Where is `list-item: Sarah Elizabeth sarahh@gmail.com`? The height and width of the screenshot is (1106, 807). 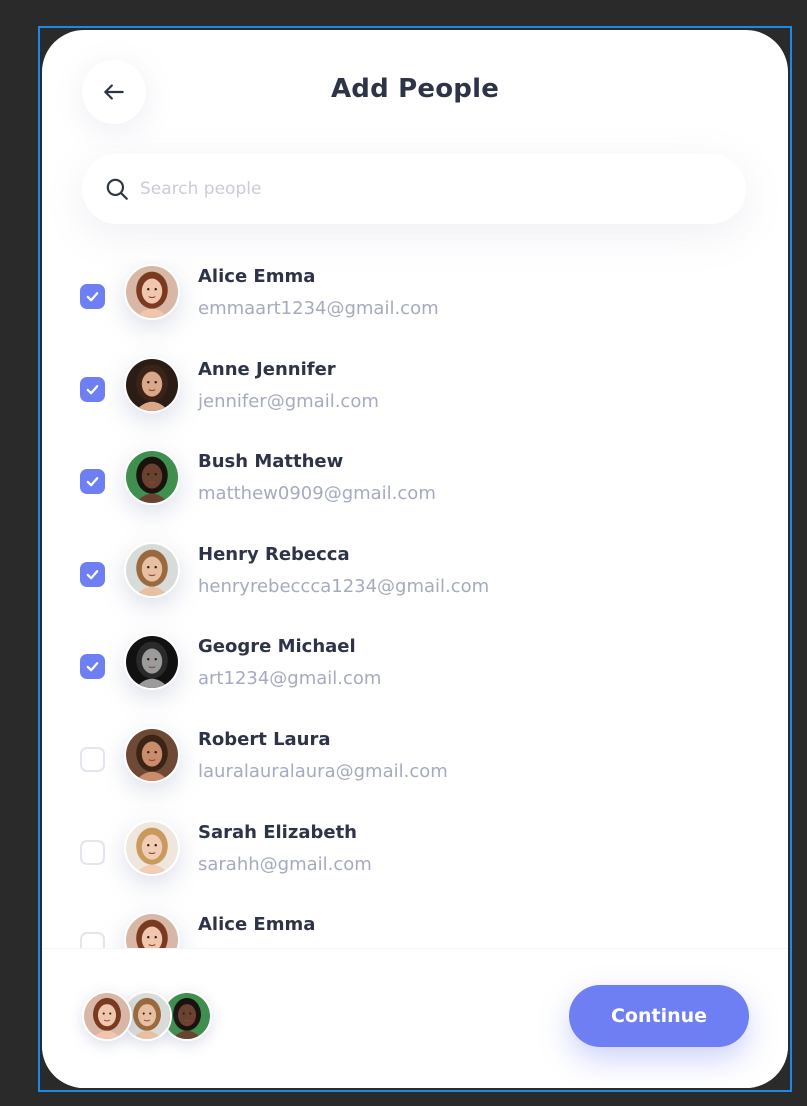
list-item: Sarah Elizabeth sarahh@gmail.com is located at coordinates (415, 862).